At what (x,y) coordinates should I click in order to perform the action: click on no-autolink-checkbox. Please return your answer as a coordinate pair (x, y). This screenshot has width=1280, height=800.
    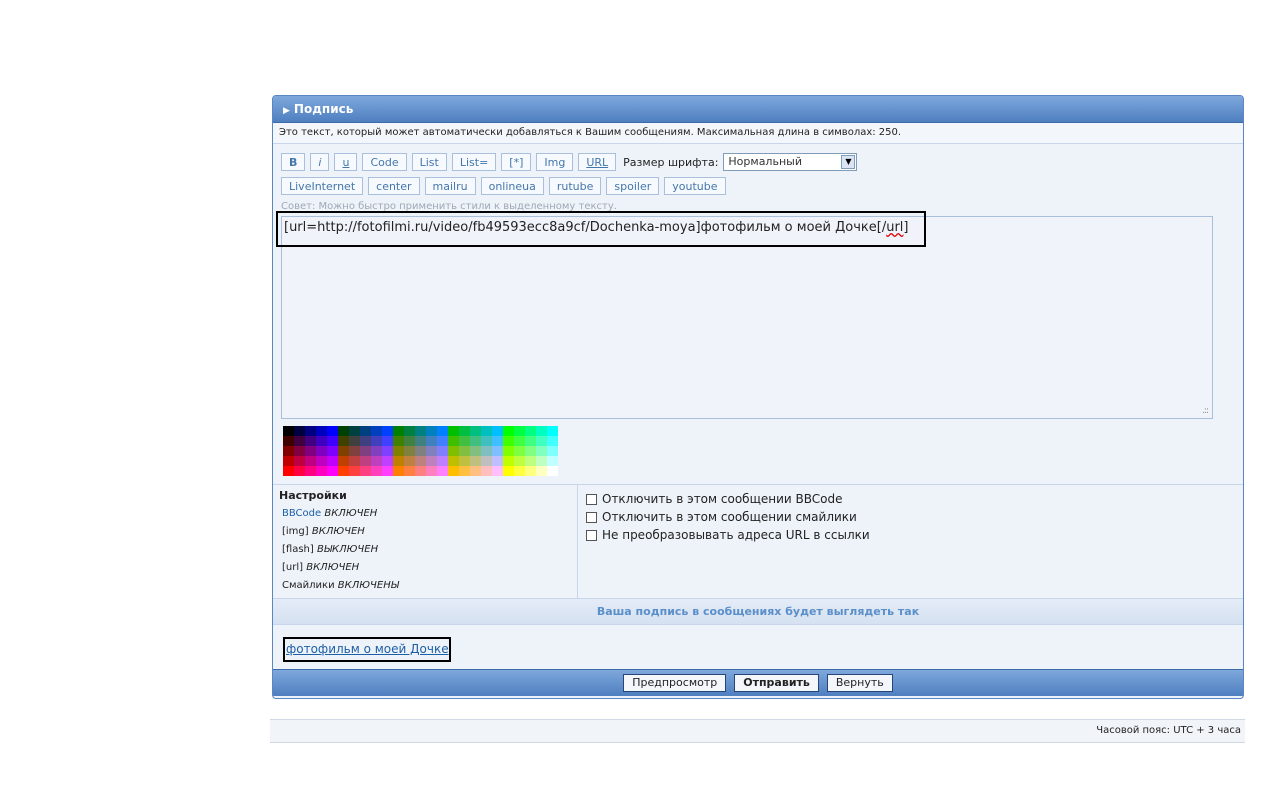
    Looking at the image, I should click on (591, 535).